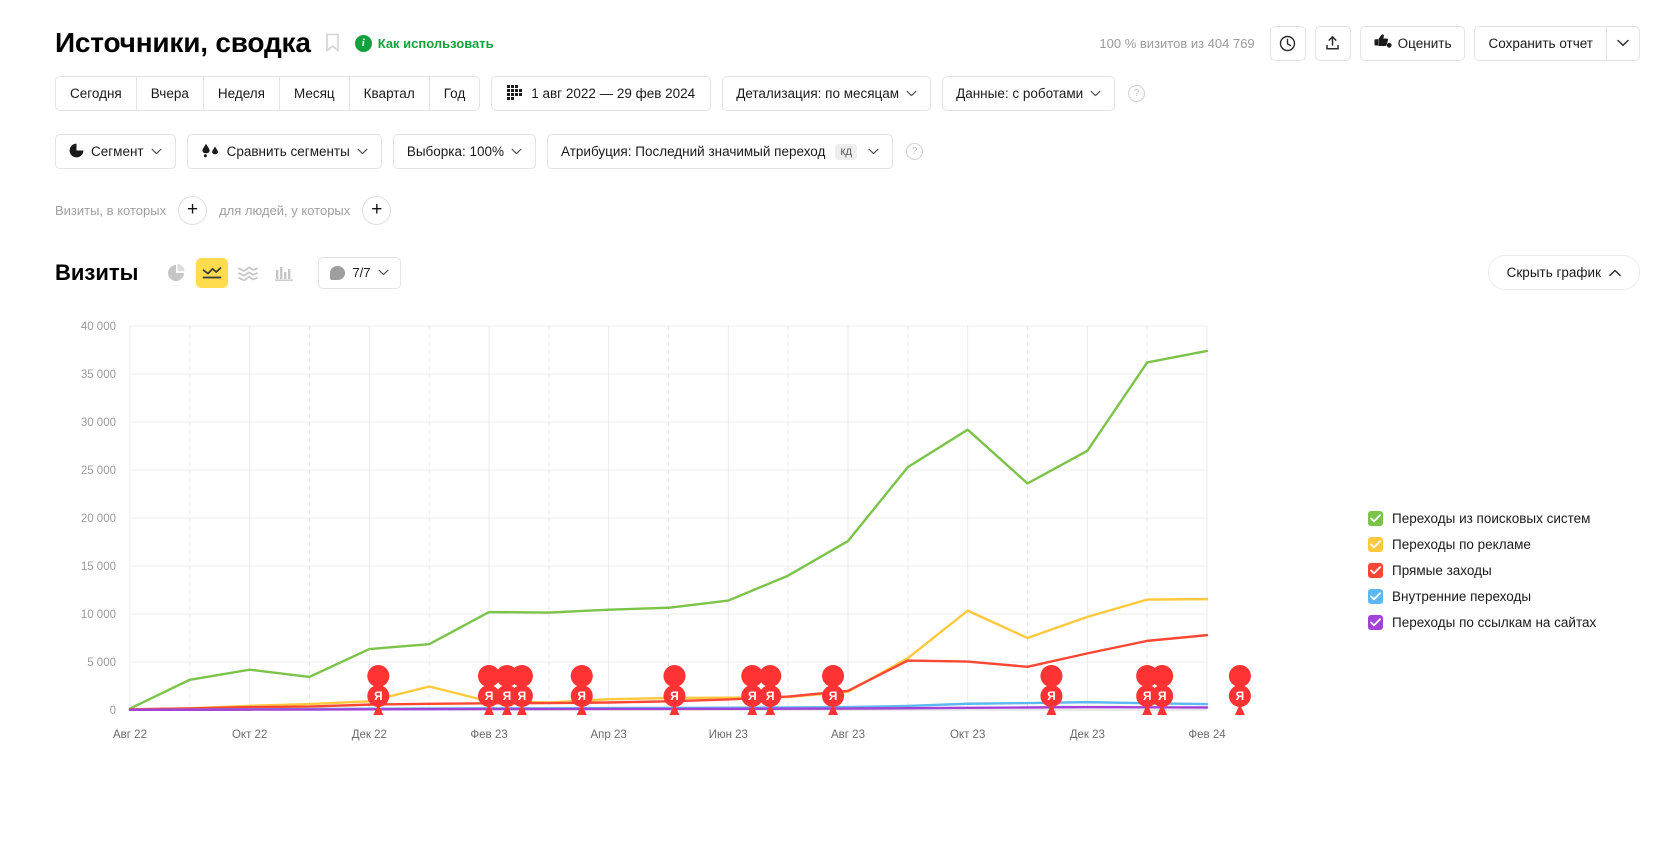 Image resolution: width=1680 pixels, height=853 pixels. Describe the element at coordinates (1462, 596) in the screenshot. I see `legend-label: Внутренние переходы` at that location.